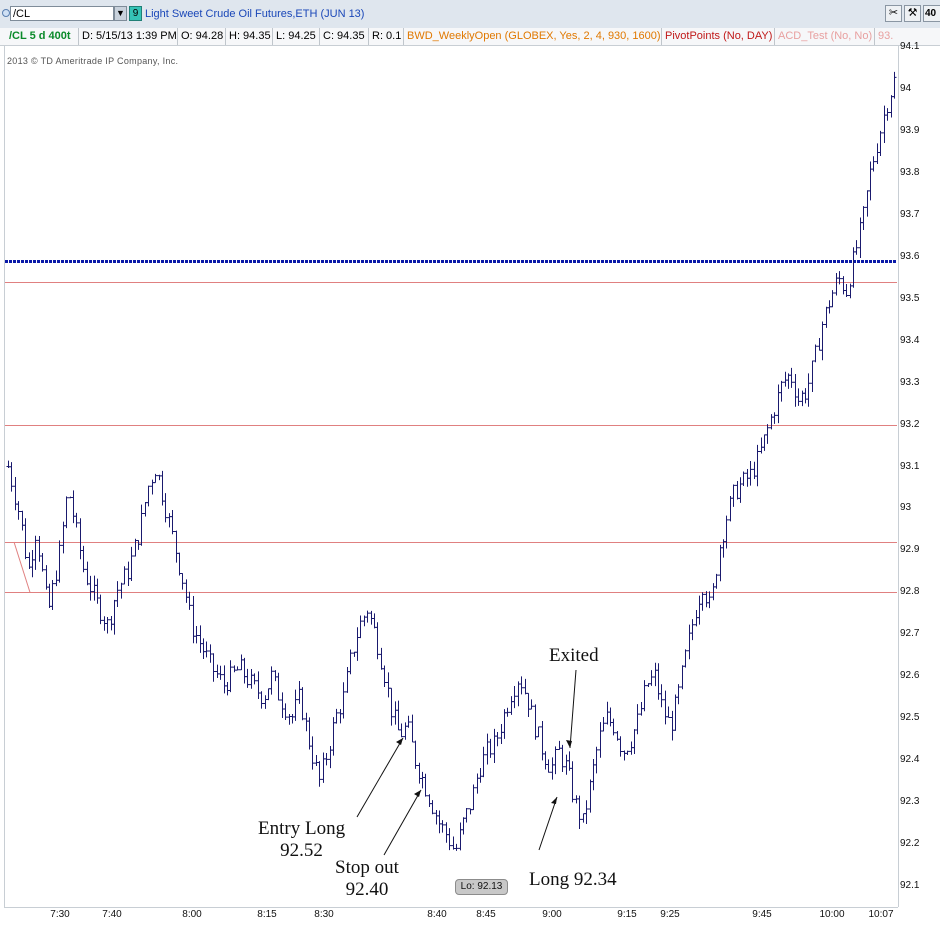 Image resolution: width=940 pixels, height=926 pixels. What do you see at coordinates (910, 592) in the screenshot?
I see `price-tick-label: 92.8` at bounding box center [910, 592].